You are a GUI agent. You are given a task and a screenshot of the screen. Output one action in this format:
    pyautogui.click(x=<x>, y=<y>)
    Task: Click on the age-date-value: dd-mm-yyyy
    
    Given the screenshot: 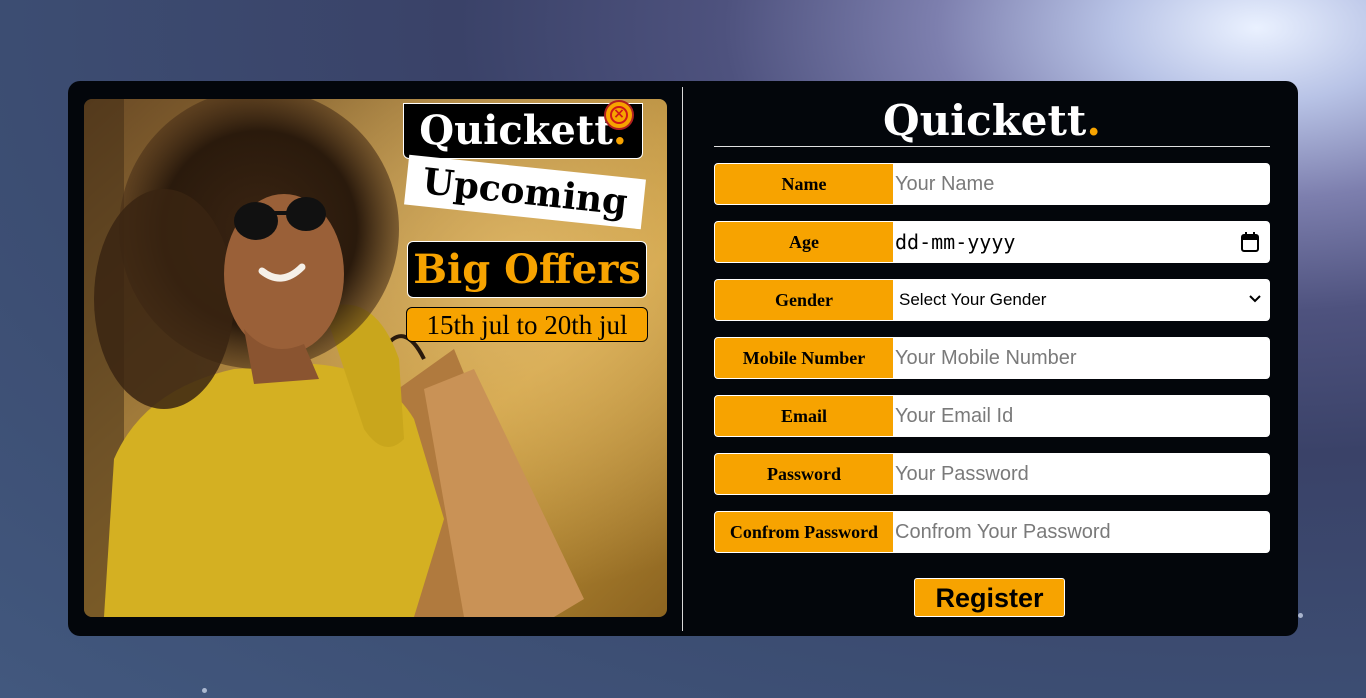 What is the action you would take?
    pyautogui.click(x=955, y=242)
    